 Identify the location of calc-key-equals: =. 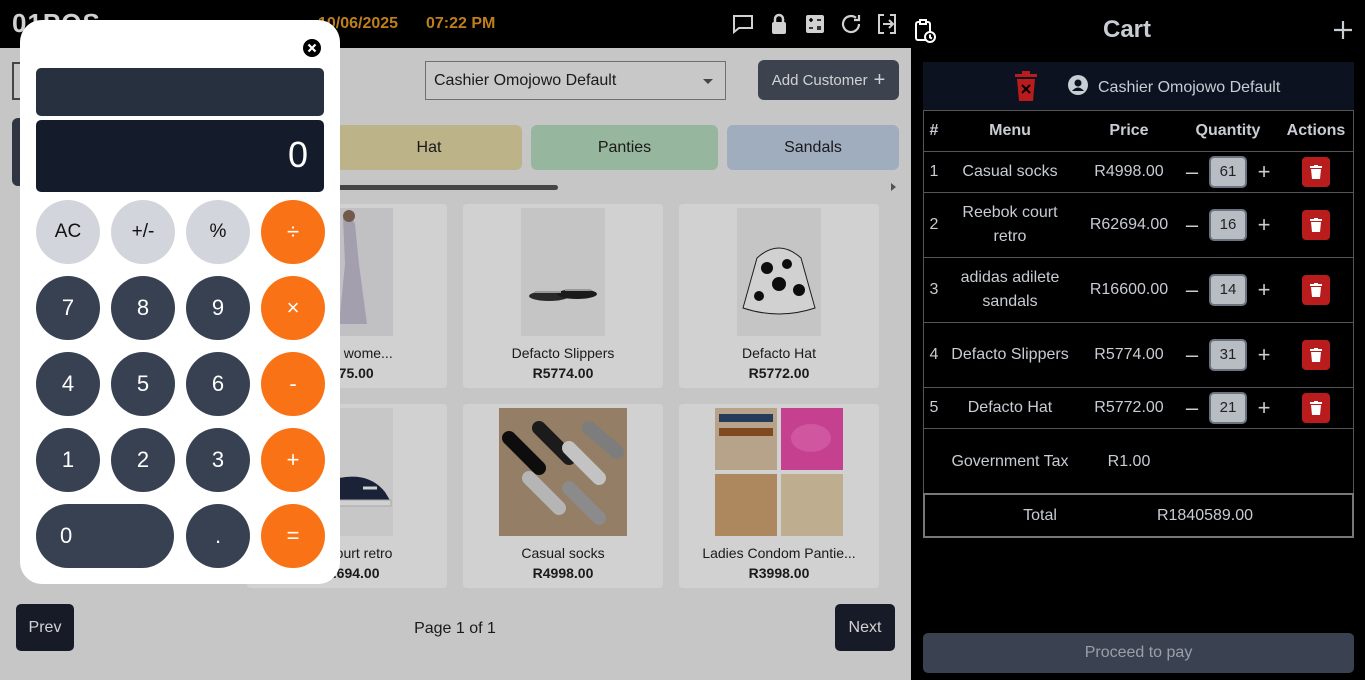
(293, 536).